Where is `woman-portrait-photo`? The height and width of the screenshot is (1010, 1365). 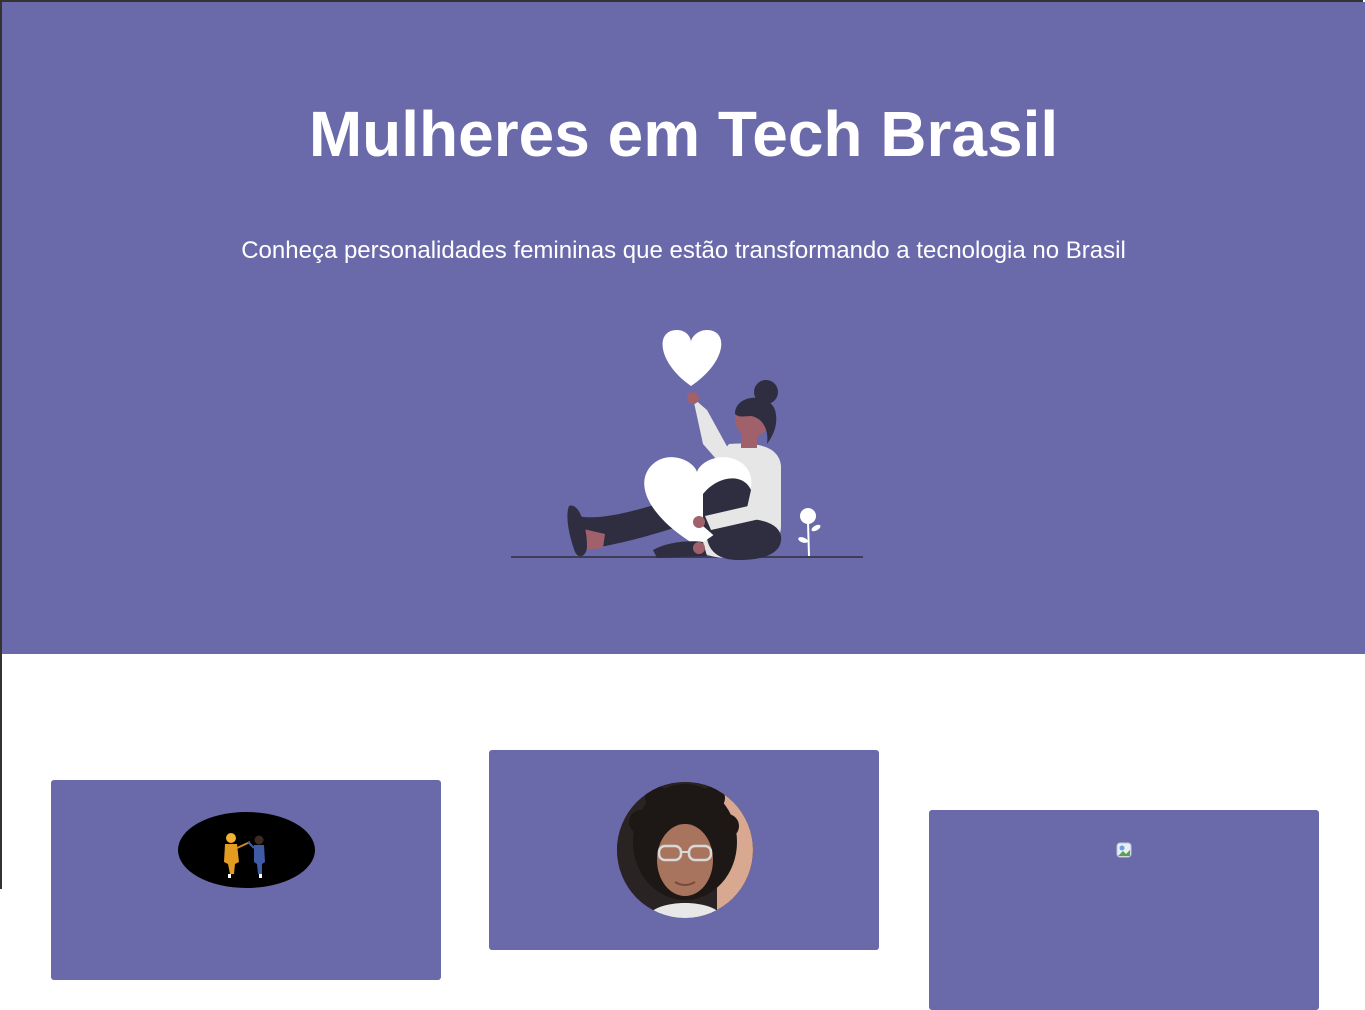 woman-portrait-photo is located at coordinates (685, 850).